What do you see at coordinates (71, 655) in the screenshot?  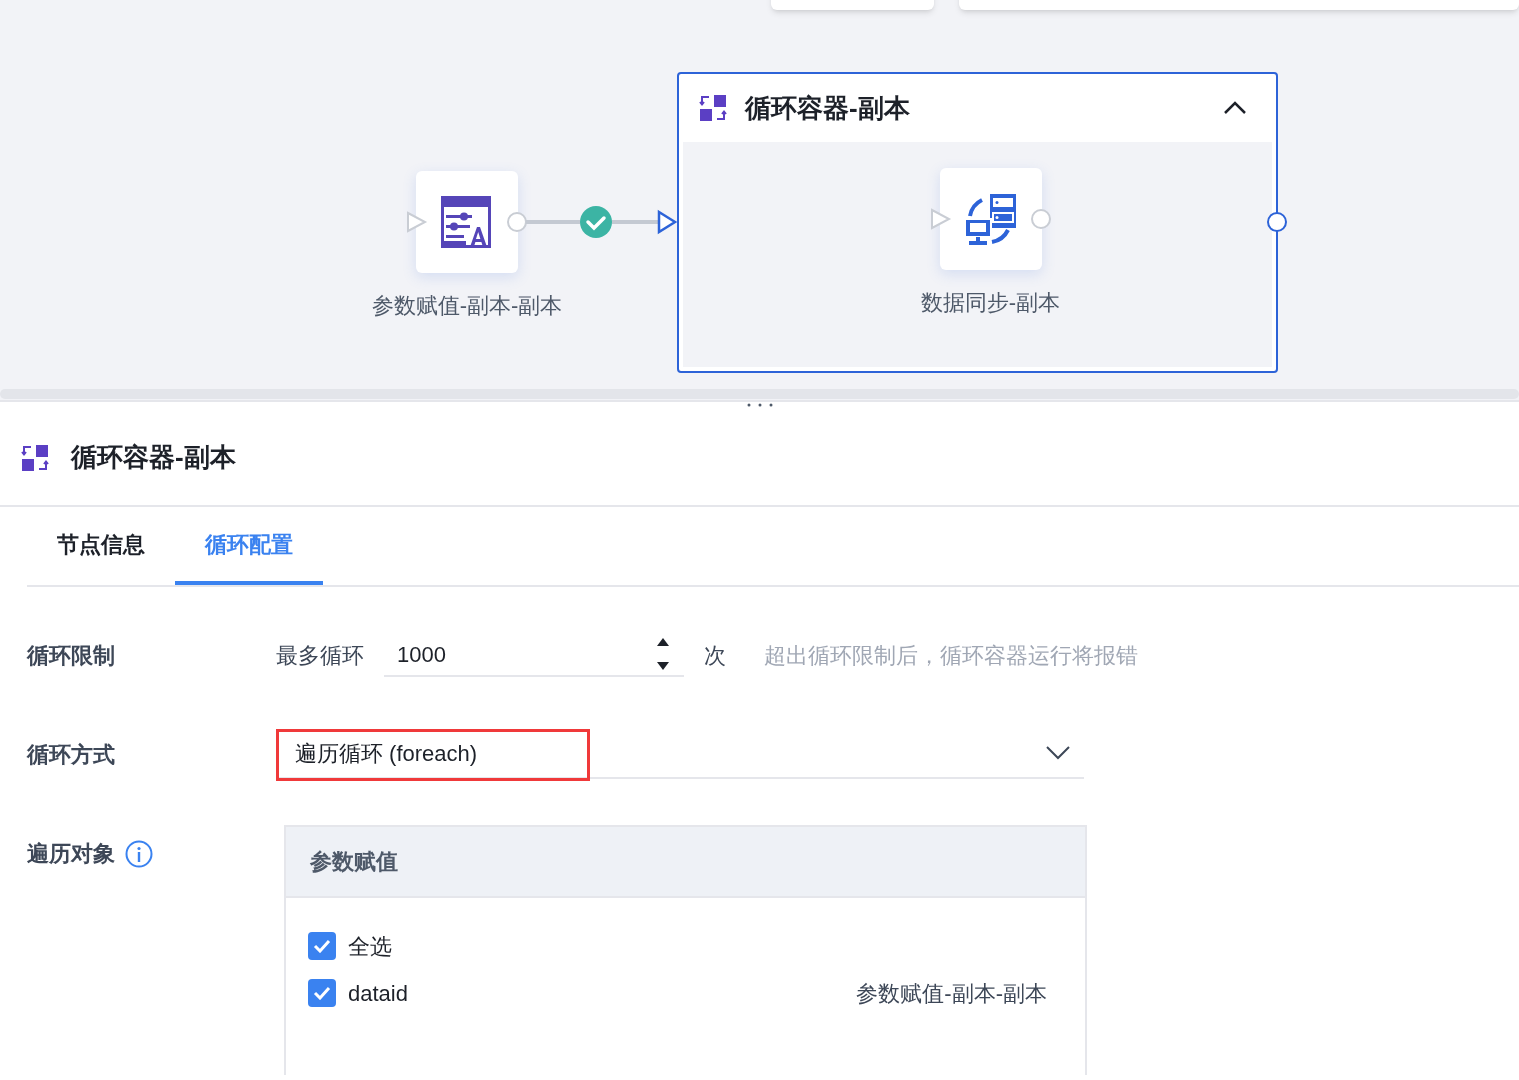 I see `field-label: 循环限制` at bounding box center [71, 655].